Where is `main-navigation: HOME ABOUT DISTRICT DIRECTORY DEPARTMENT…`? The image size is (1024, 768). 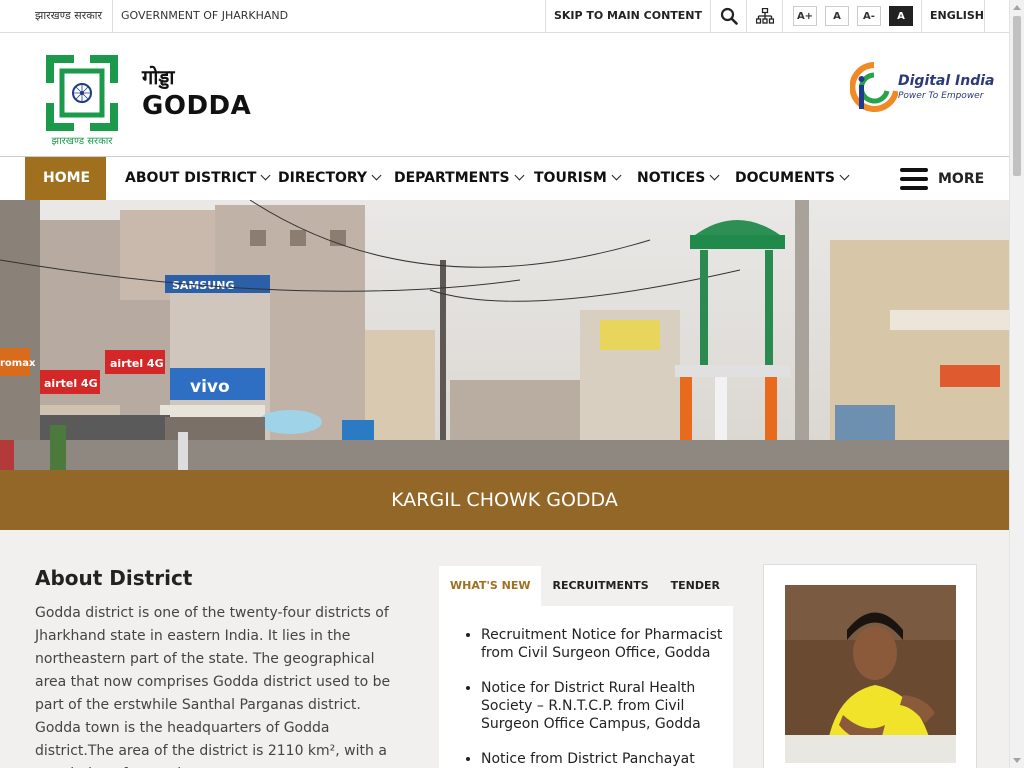 main-navigation: HOME ABOUT DISTRICT DIRECTORY DEPARTMENT… is located at coordinates (504, 178).